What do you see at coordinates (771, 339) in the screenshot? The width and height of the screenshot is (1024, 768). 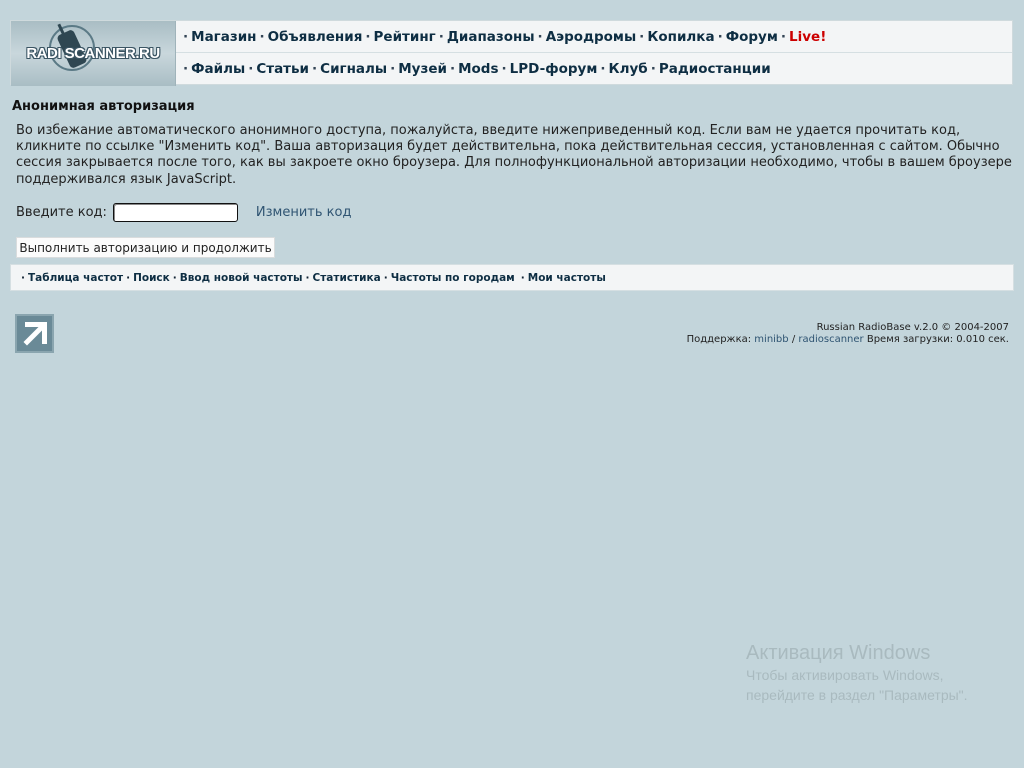 I see `minibb-link: minibb` at bounding box center [771, 339].